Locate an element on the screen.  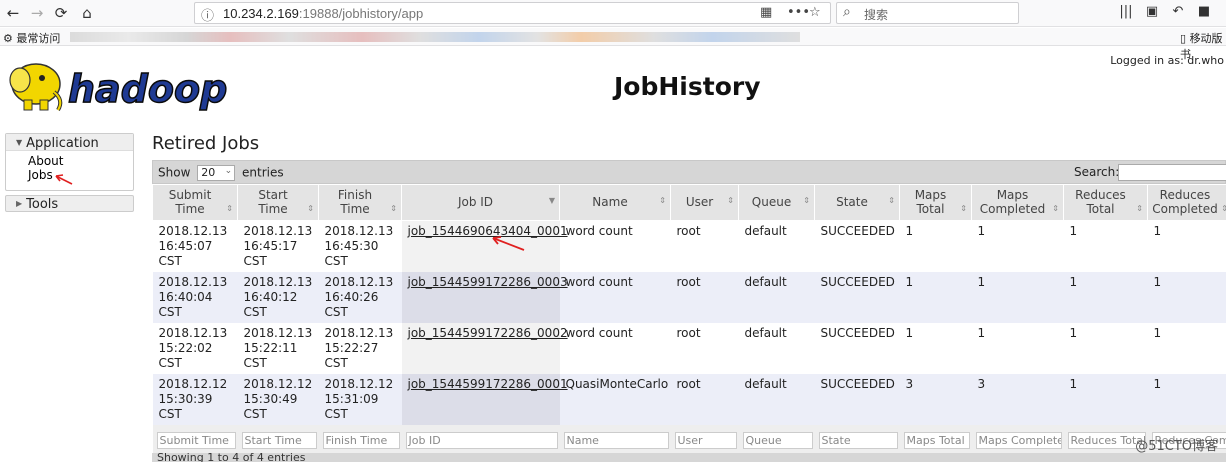
bookmark-most-visited: ⚙ 最常访问 is located at coordinates (31, 38).